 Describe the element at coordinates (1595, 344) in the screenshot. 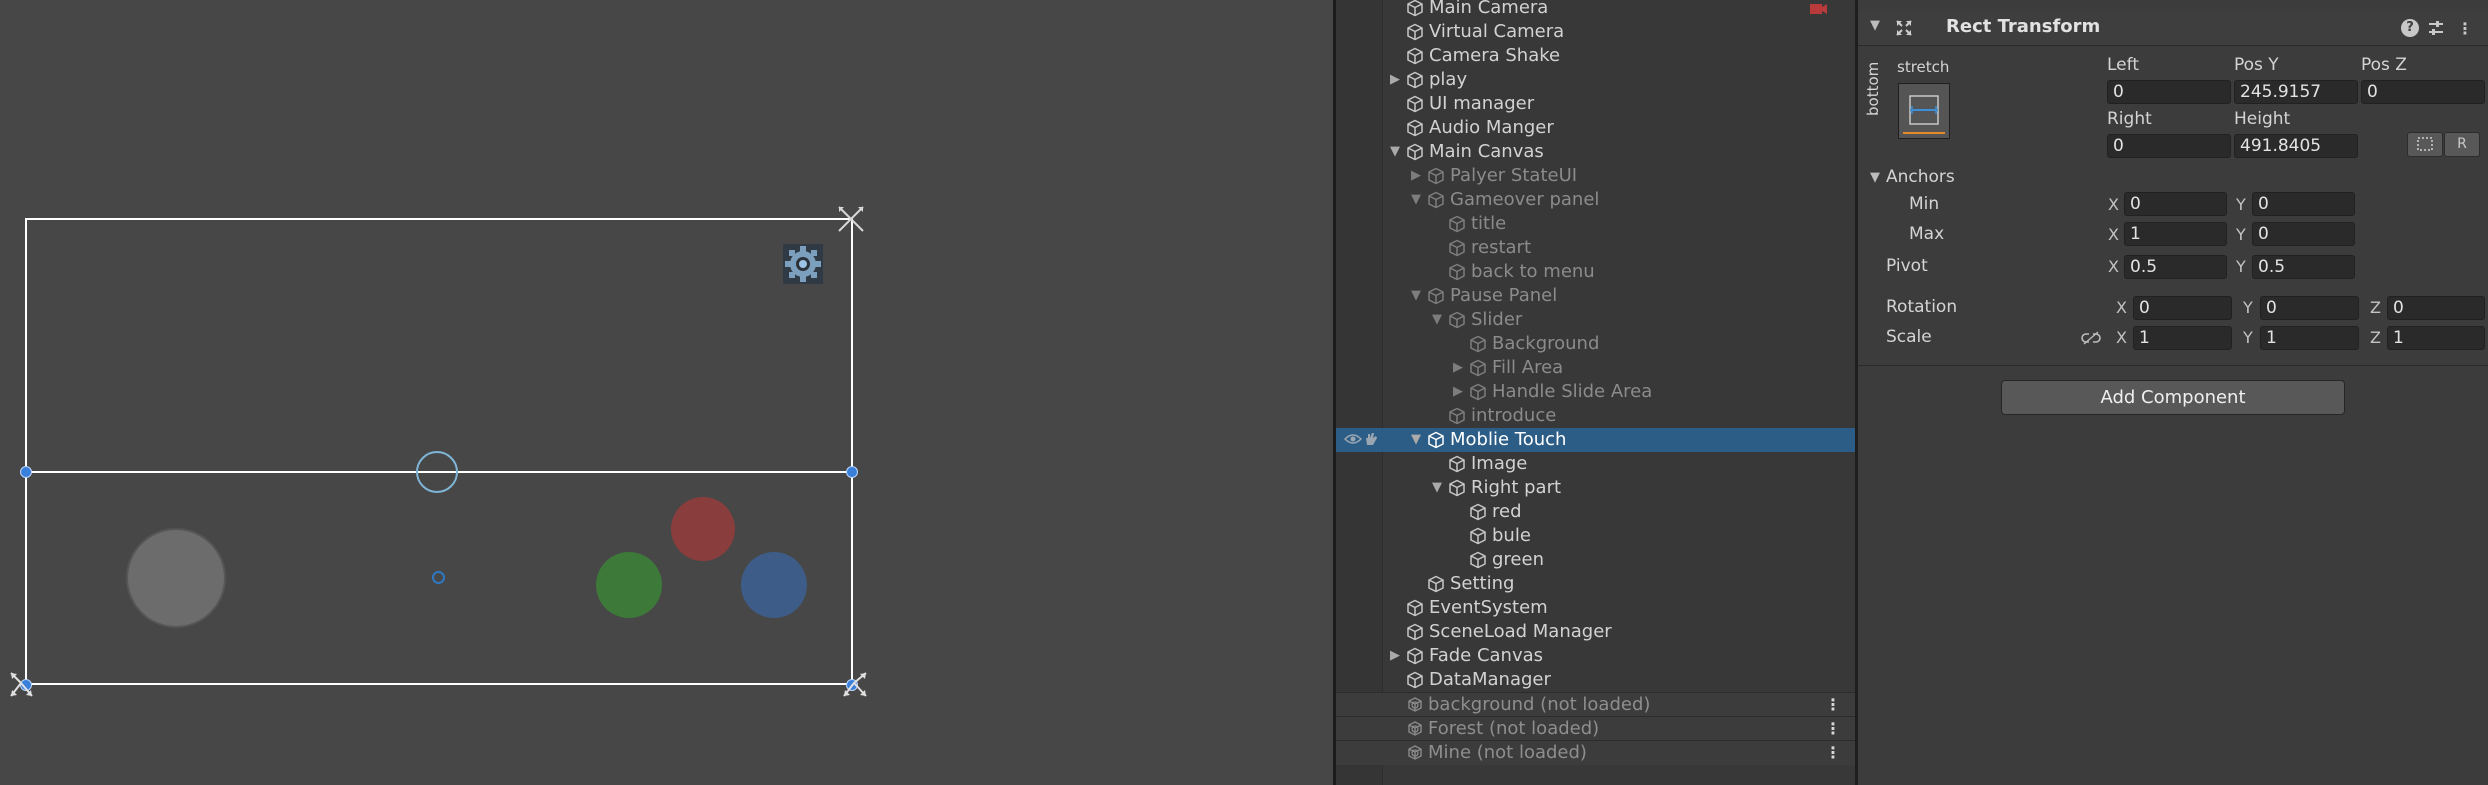

I see `hierarchy-item: Background` at that location.